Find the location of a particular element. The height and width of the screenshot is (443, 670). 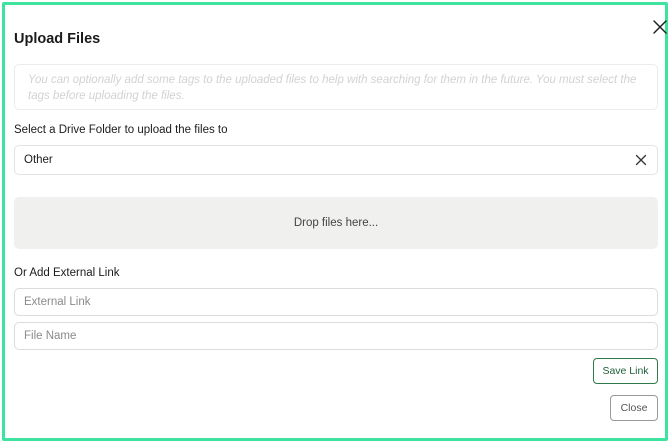

folder-clear-button is located at coordinates (641, 160).